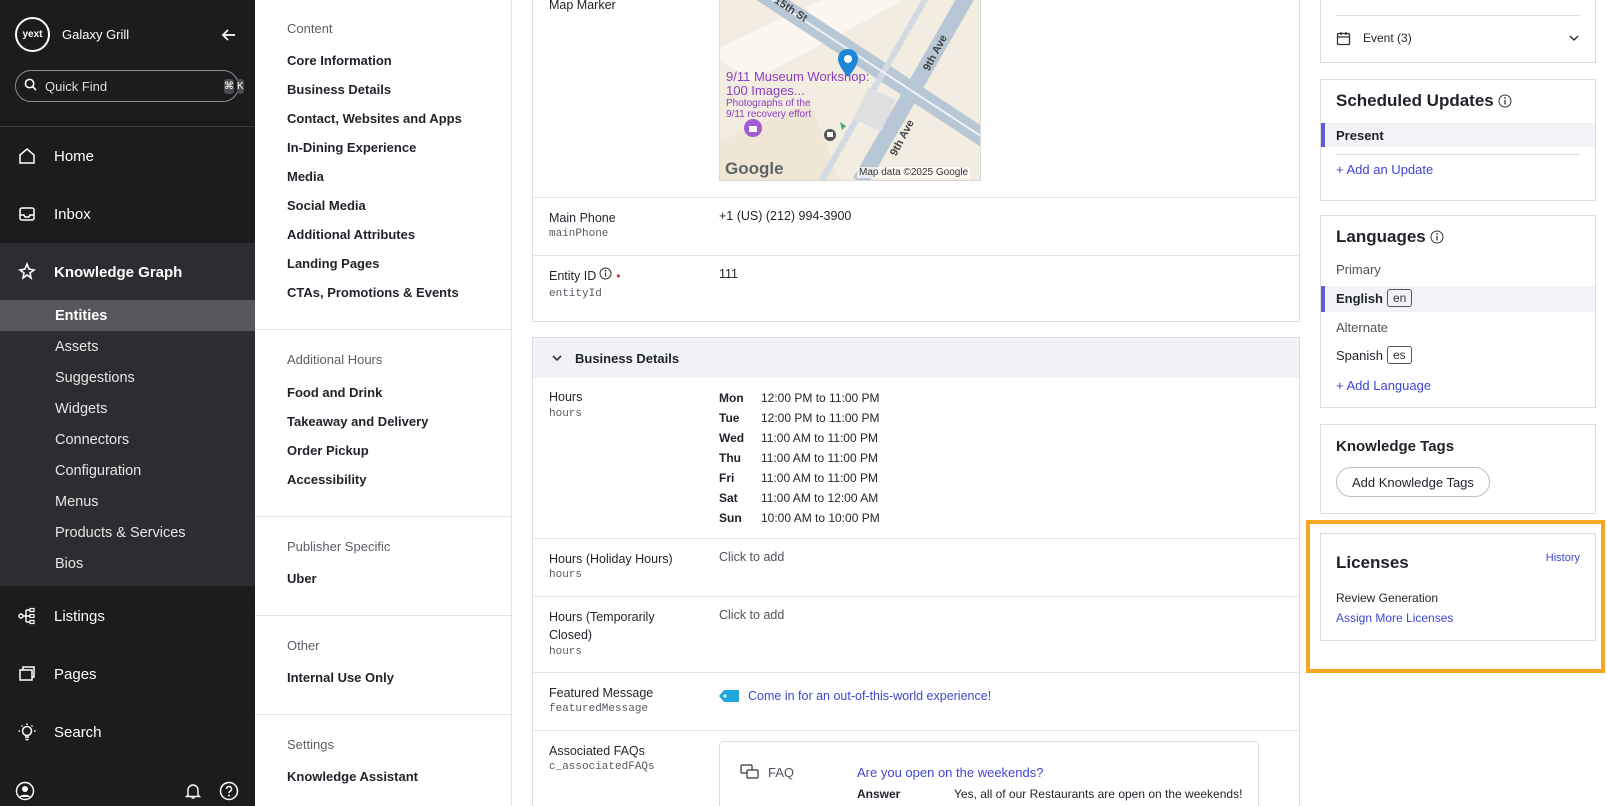  I want to click on add-knowledge-tags-button: Add Knowledge Tags, so click(1413, 482).